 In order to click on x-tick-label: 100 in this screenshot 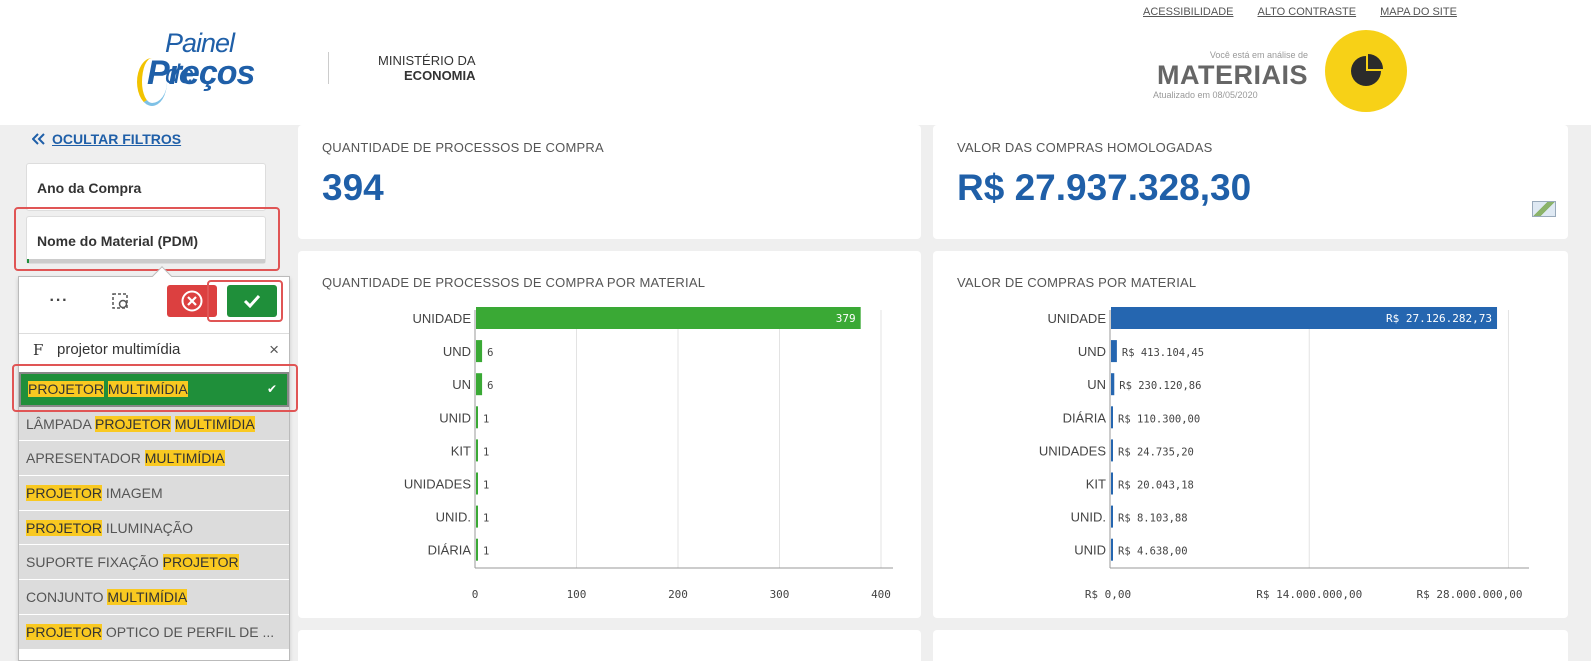, I will do `click(577, 594)`.